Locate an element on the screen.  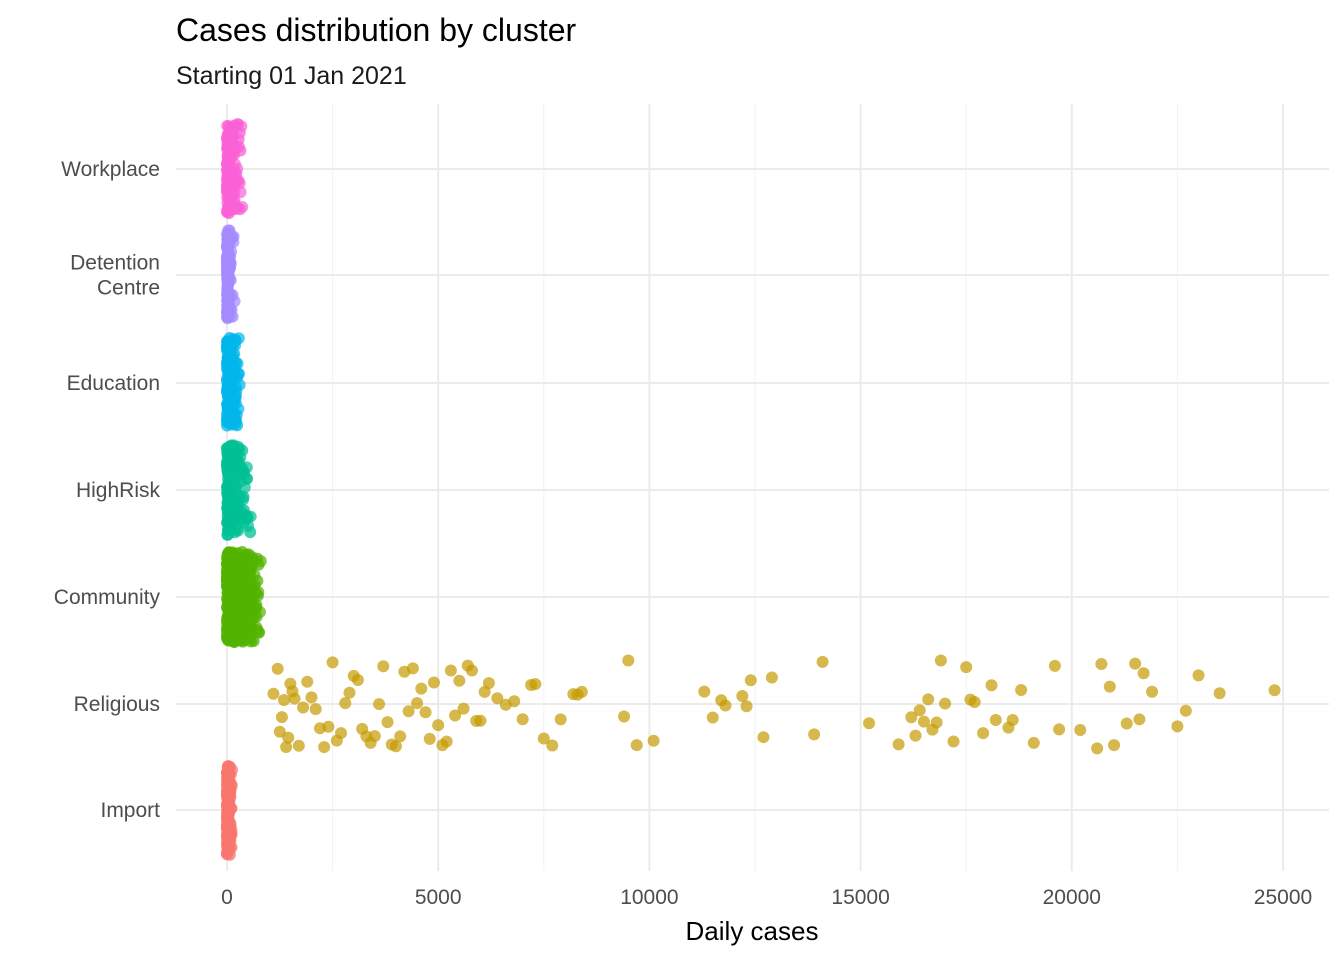
chart-subtitle: Starting 01 Jan 2021 is located at coordinates (291, 76).